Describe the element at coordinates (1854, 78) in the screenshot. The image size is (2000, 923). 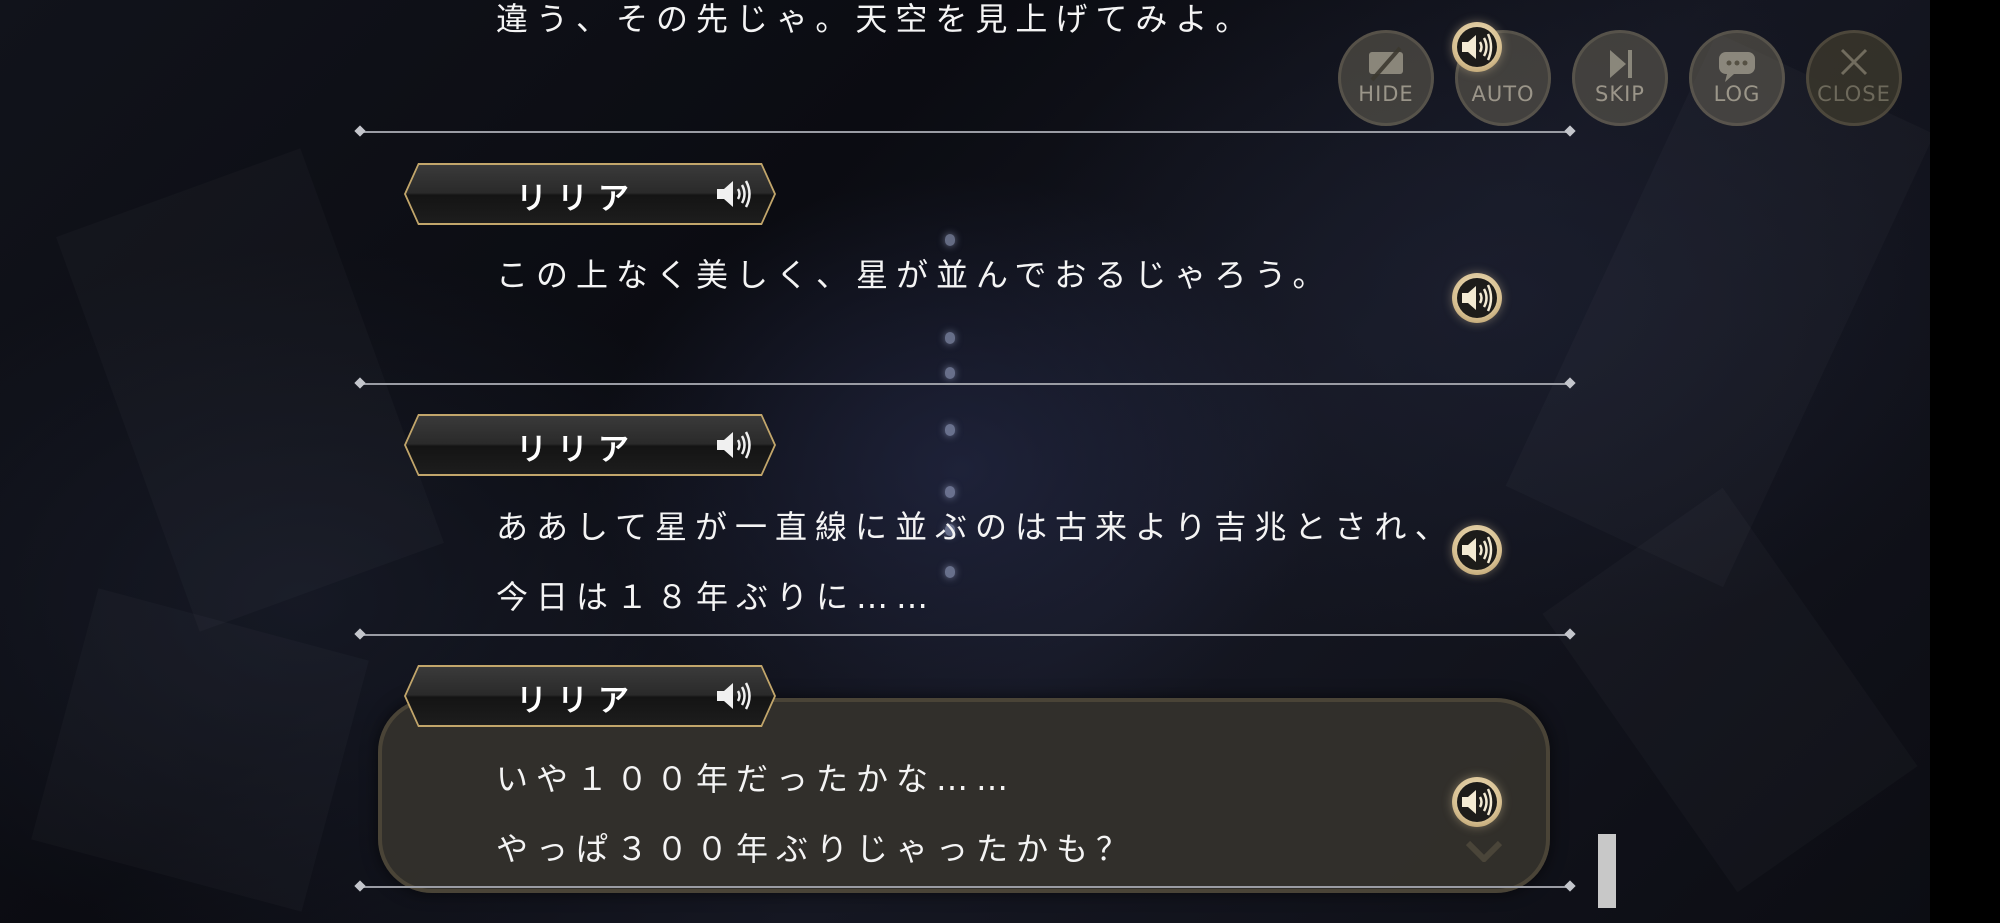
I see `close-button: CLOSE` at that location.